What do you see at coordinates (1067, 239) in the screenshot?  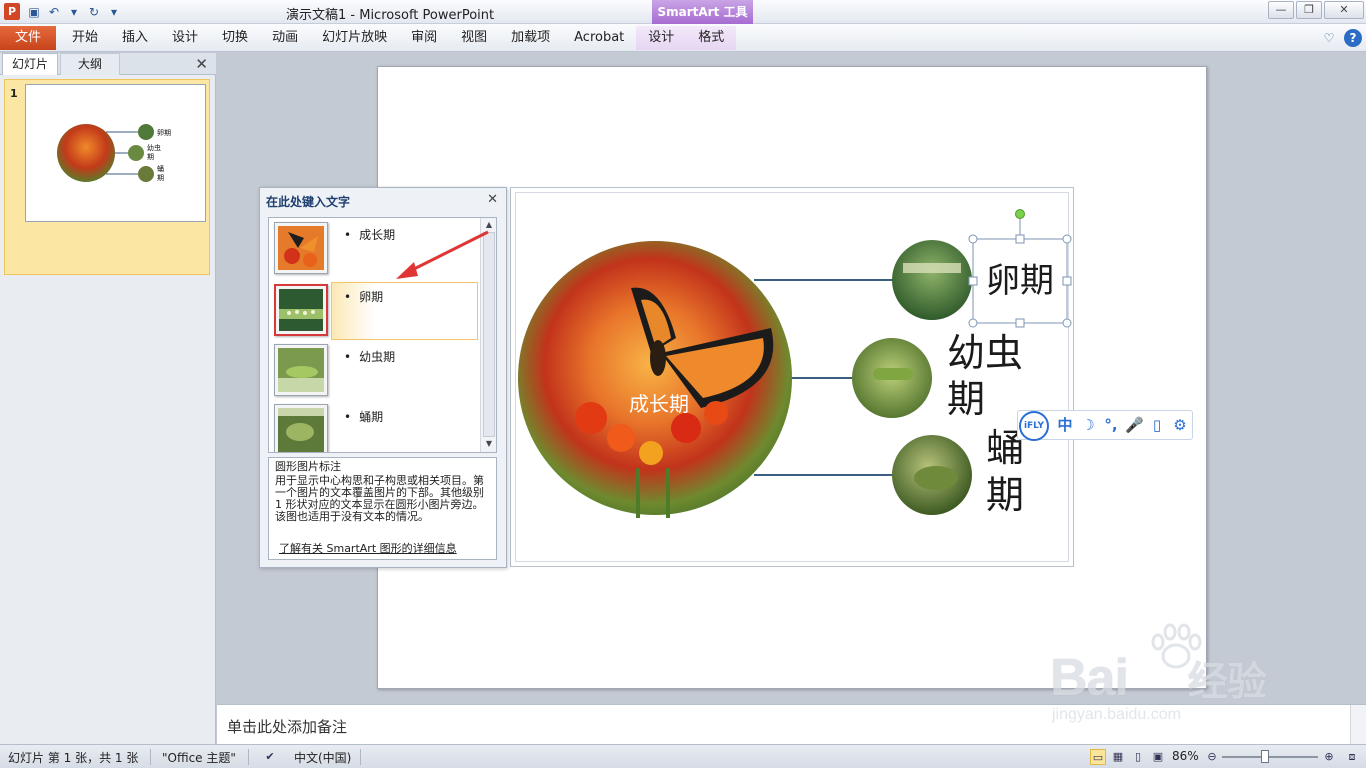 I see `resize-handle-tr` at bounding box center [1067, 239].